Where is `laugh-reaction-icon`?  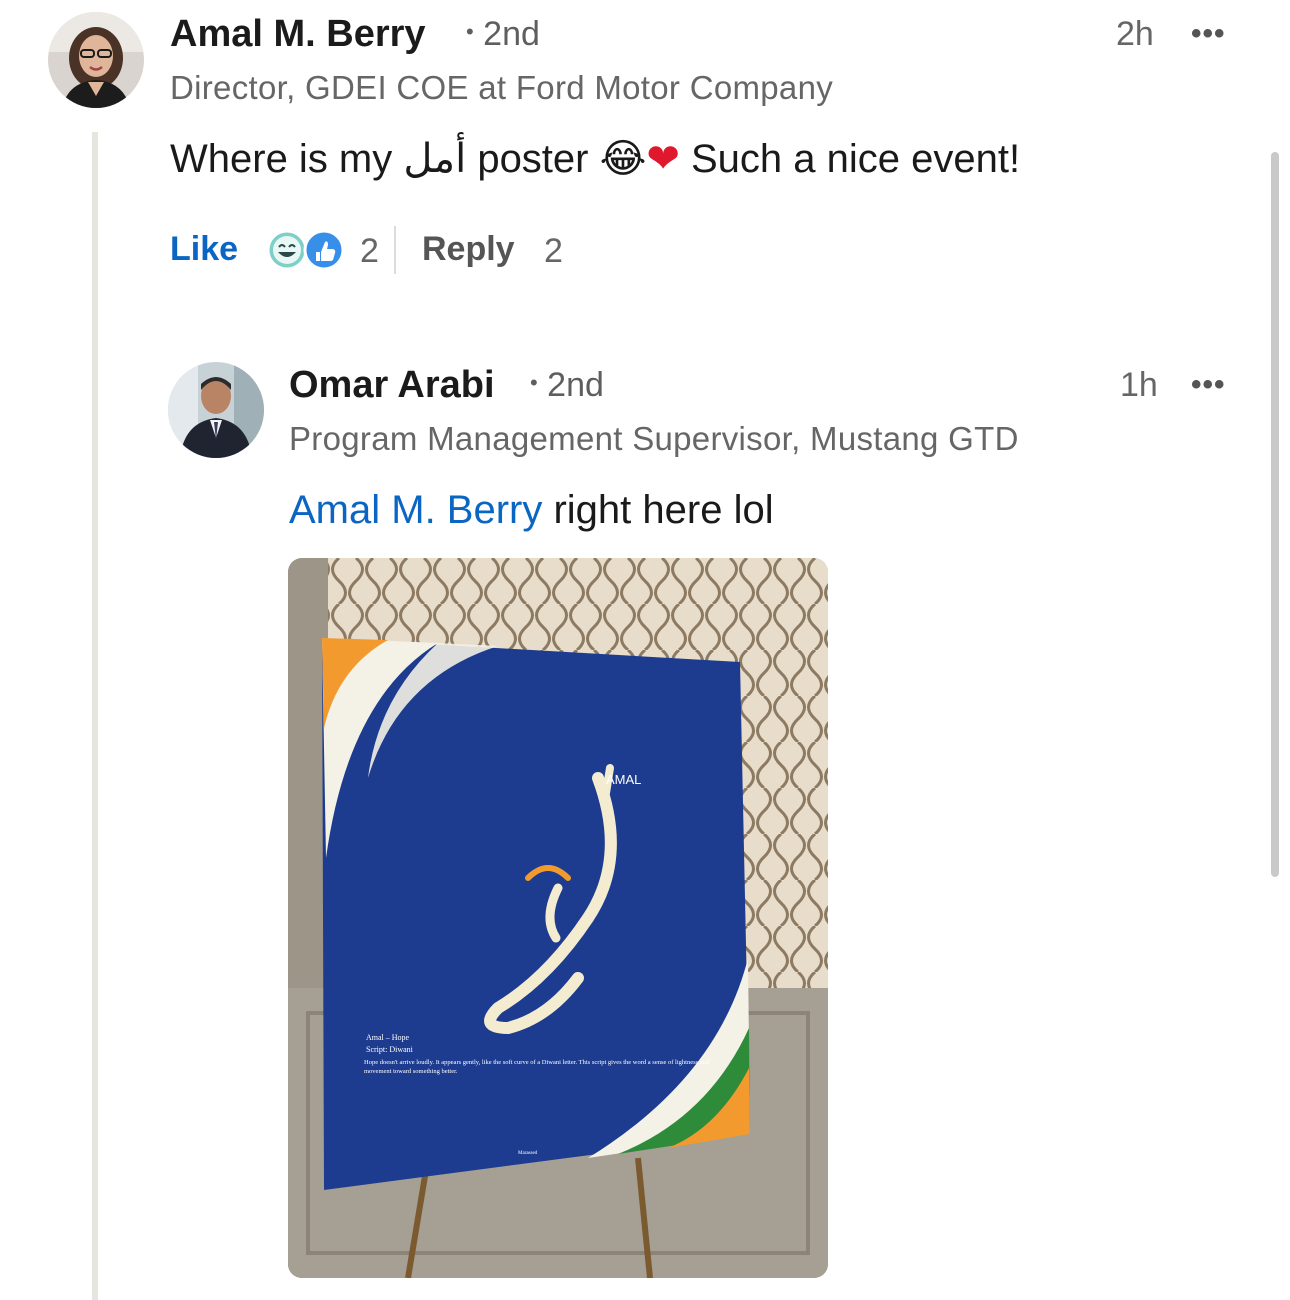 laugh-reaction-icon is located at coordinates (287, 250).